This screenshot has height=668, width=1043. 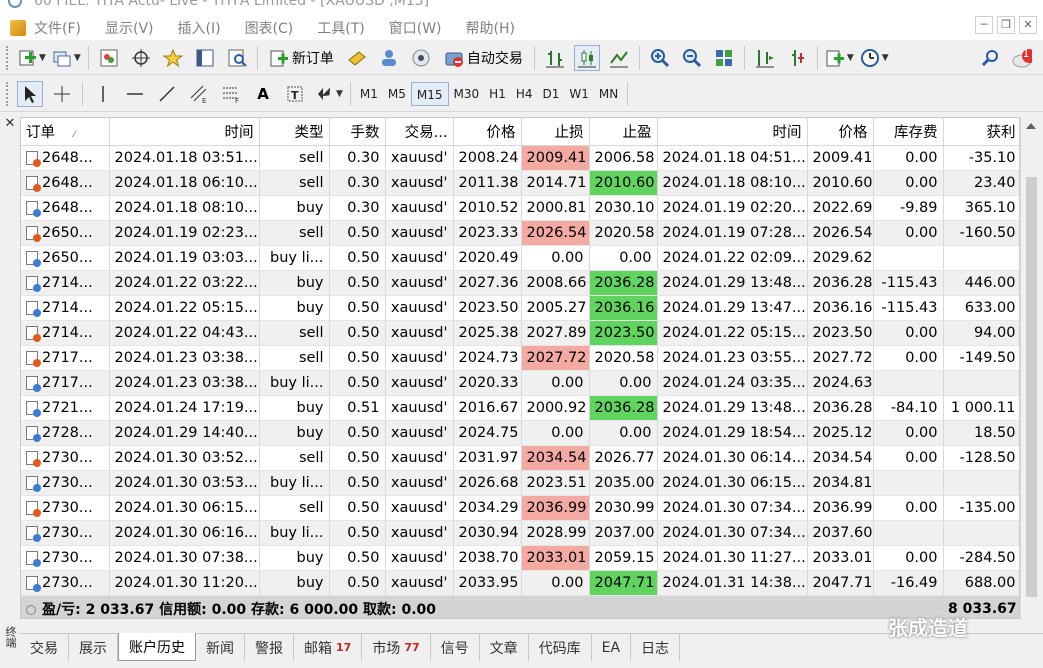 I want to click on strategy-tester-button, so click(x=237, y=58).